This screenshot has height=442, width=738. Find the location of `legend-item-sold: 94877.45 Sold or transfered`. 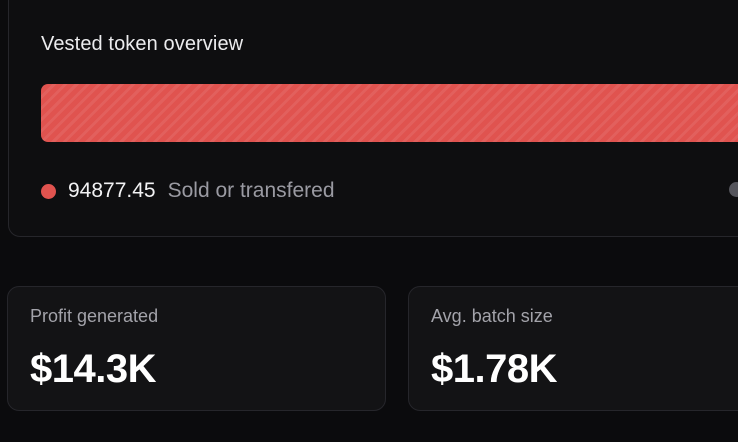

legend-item-sold: 94877.45 Sold or transfered is located at coordinates (188, 191).